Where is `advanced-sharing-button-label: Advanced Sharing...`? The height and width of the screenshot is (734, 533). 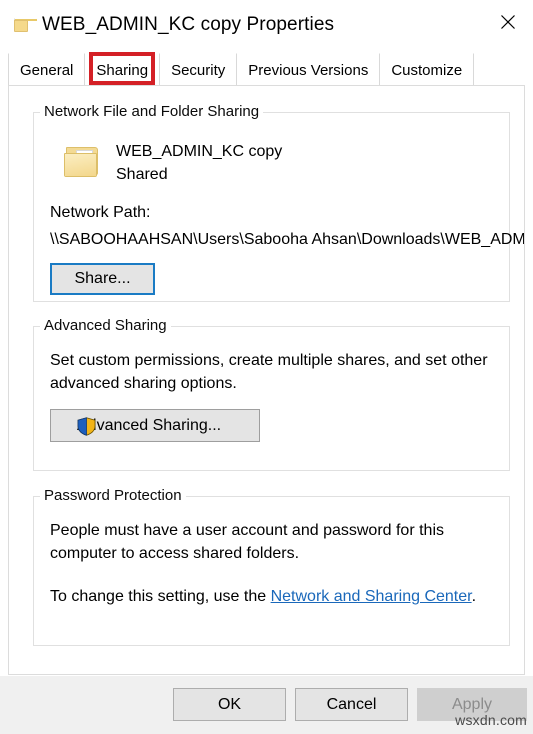
advanced-sharing-button-label: Advanced Sharing... is located at coordinates (149, 425).